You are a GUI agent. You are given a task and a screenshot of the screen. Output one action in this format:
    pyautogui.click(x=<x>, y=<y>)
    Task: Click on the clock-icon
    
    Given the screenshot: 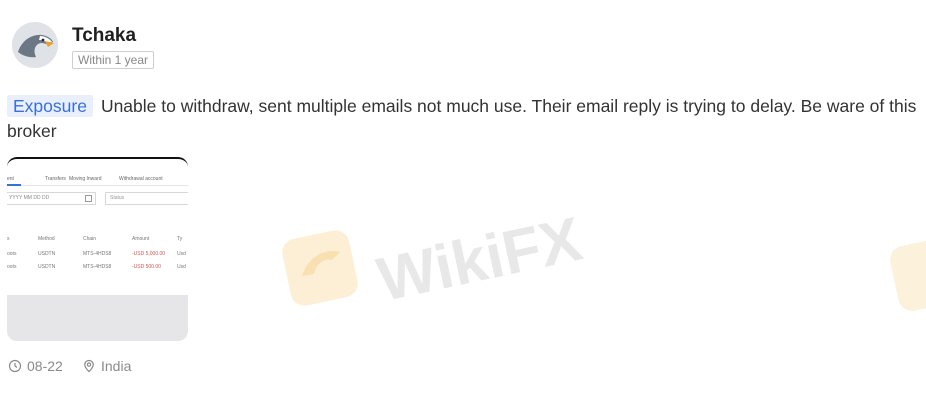 What is the action you would take?
    pyautogui.click(x=15, y=366)
    